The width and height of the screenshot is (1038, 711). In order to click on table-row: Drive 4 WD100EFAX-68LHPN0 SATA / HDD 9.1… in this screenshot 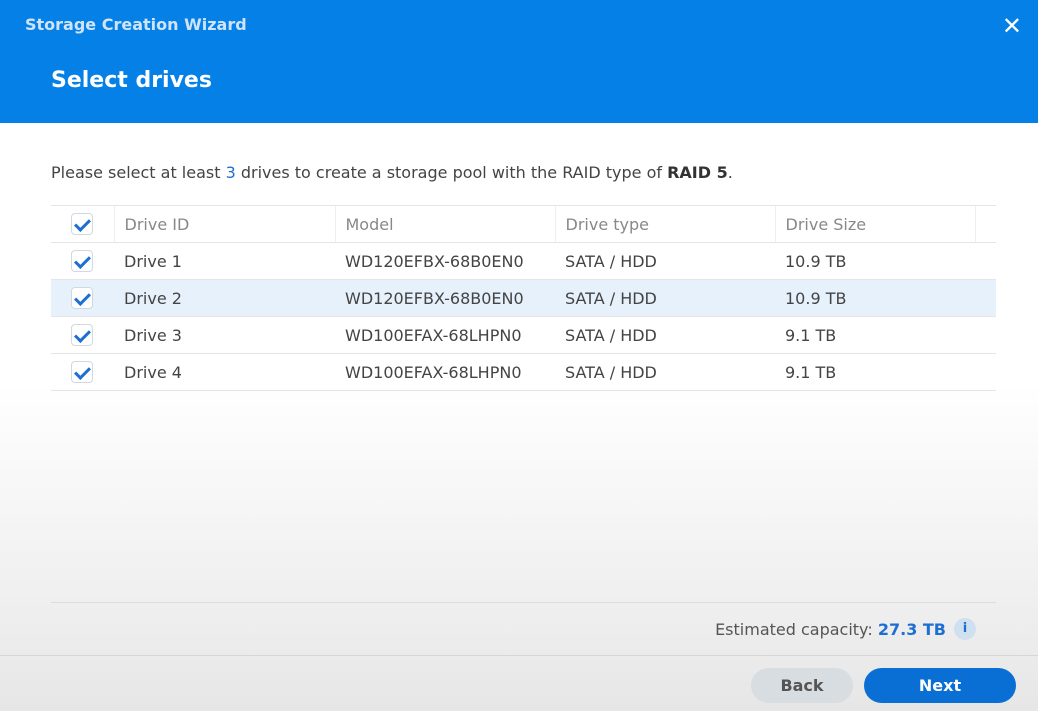, I will do `click(523, 372)`.